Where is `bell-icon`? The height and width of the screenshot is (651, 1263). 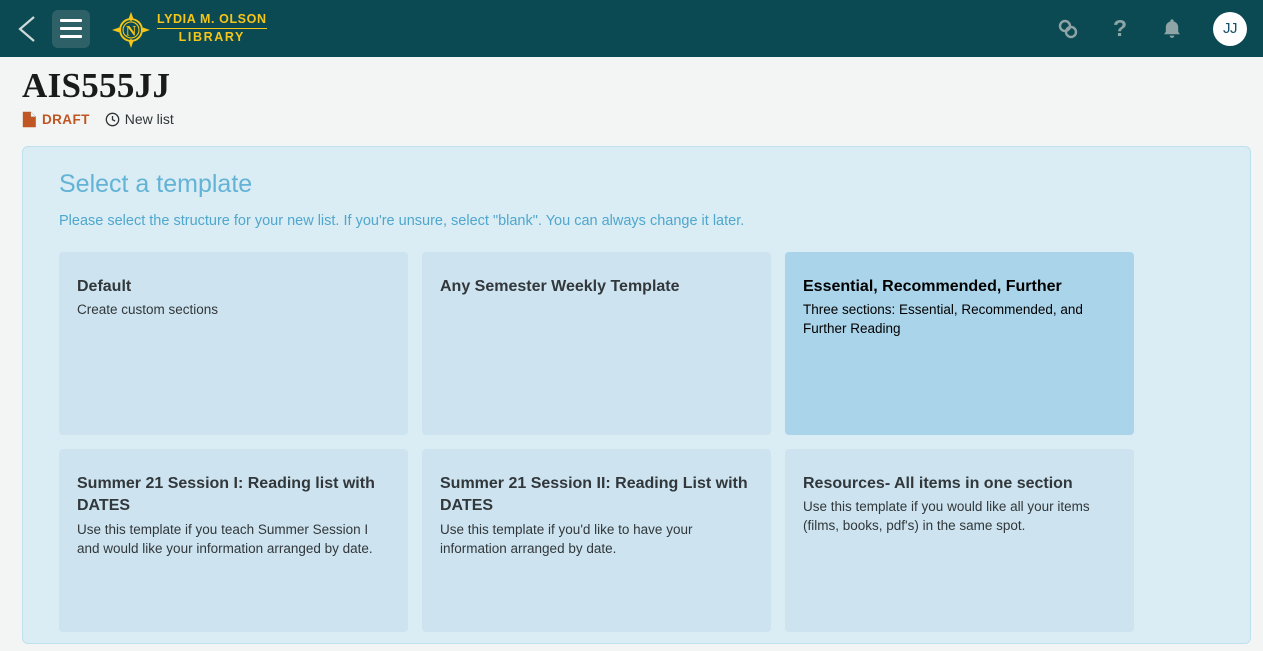 bell-icon is located at coordinates (1172, 29).